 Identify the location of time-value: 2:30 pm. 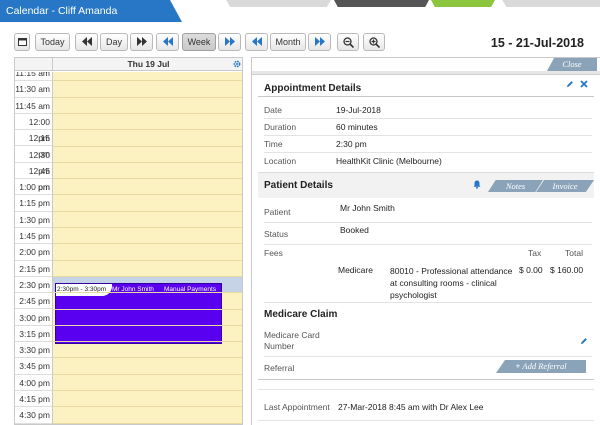
(351, 144).